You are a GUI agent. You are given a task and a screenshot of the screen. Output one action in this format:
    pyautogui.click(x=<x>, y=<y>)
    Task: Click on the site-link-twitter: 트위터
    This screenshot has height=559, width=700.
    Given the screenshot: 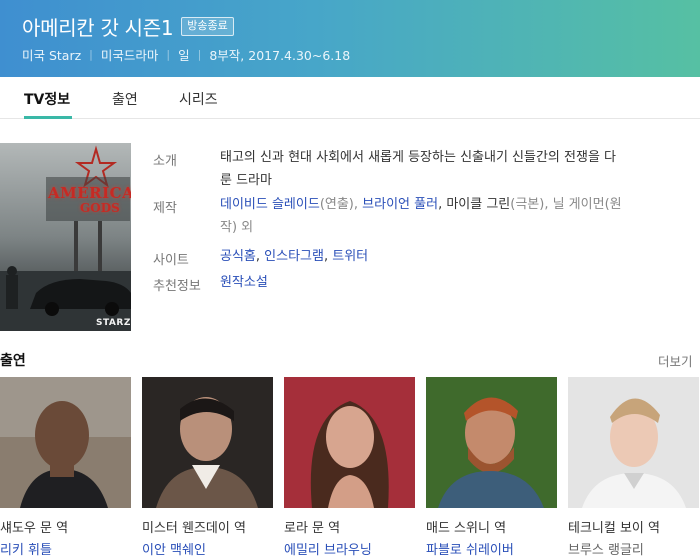 What is the action you would take?
    pyautogui.click(x=350, y=256)
    